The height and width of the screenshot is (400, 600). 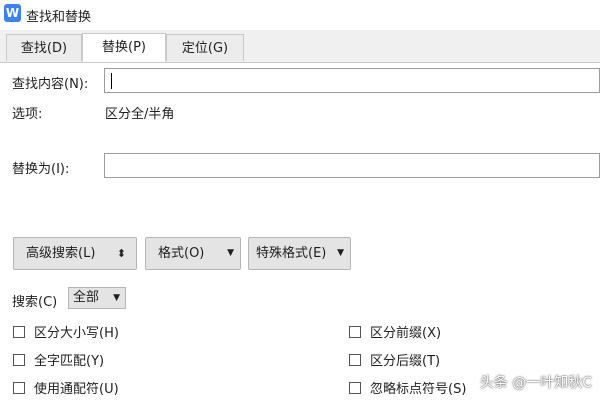 I want to click on match-prefix-checkbox: 区分前缀(X), so click(x=395, y=331).